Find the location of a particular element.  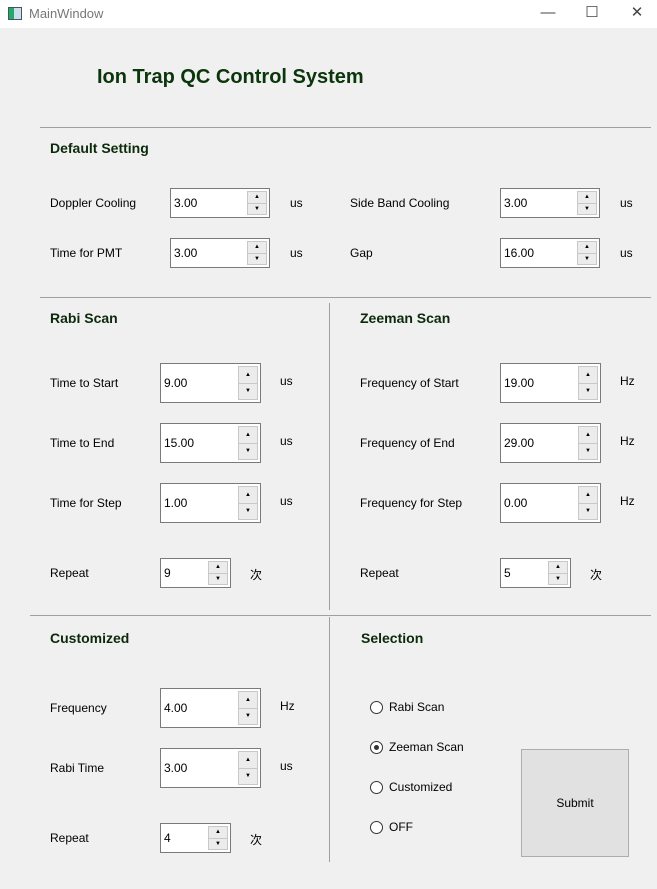

window-title: MainWindow is located at coordinates (66, 13).